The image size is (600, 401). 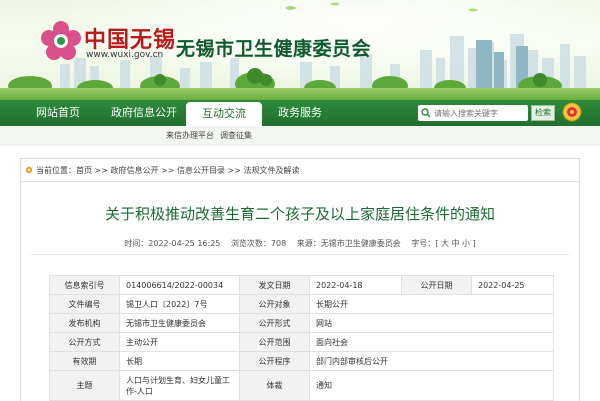 I want to click on table-cell-label: 发布机构, so click(x=84, y=323).